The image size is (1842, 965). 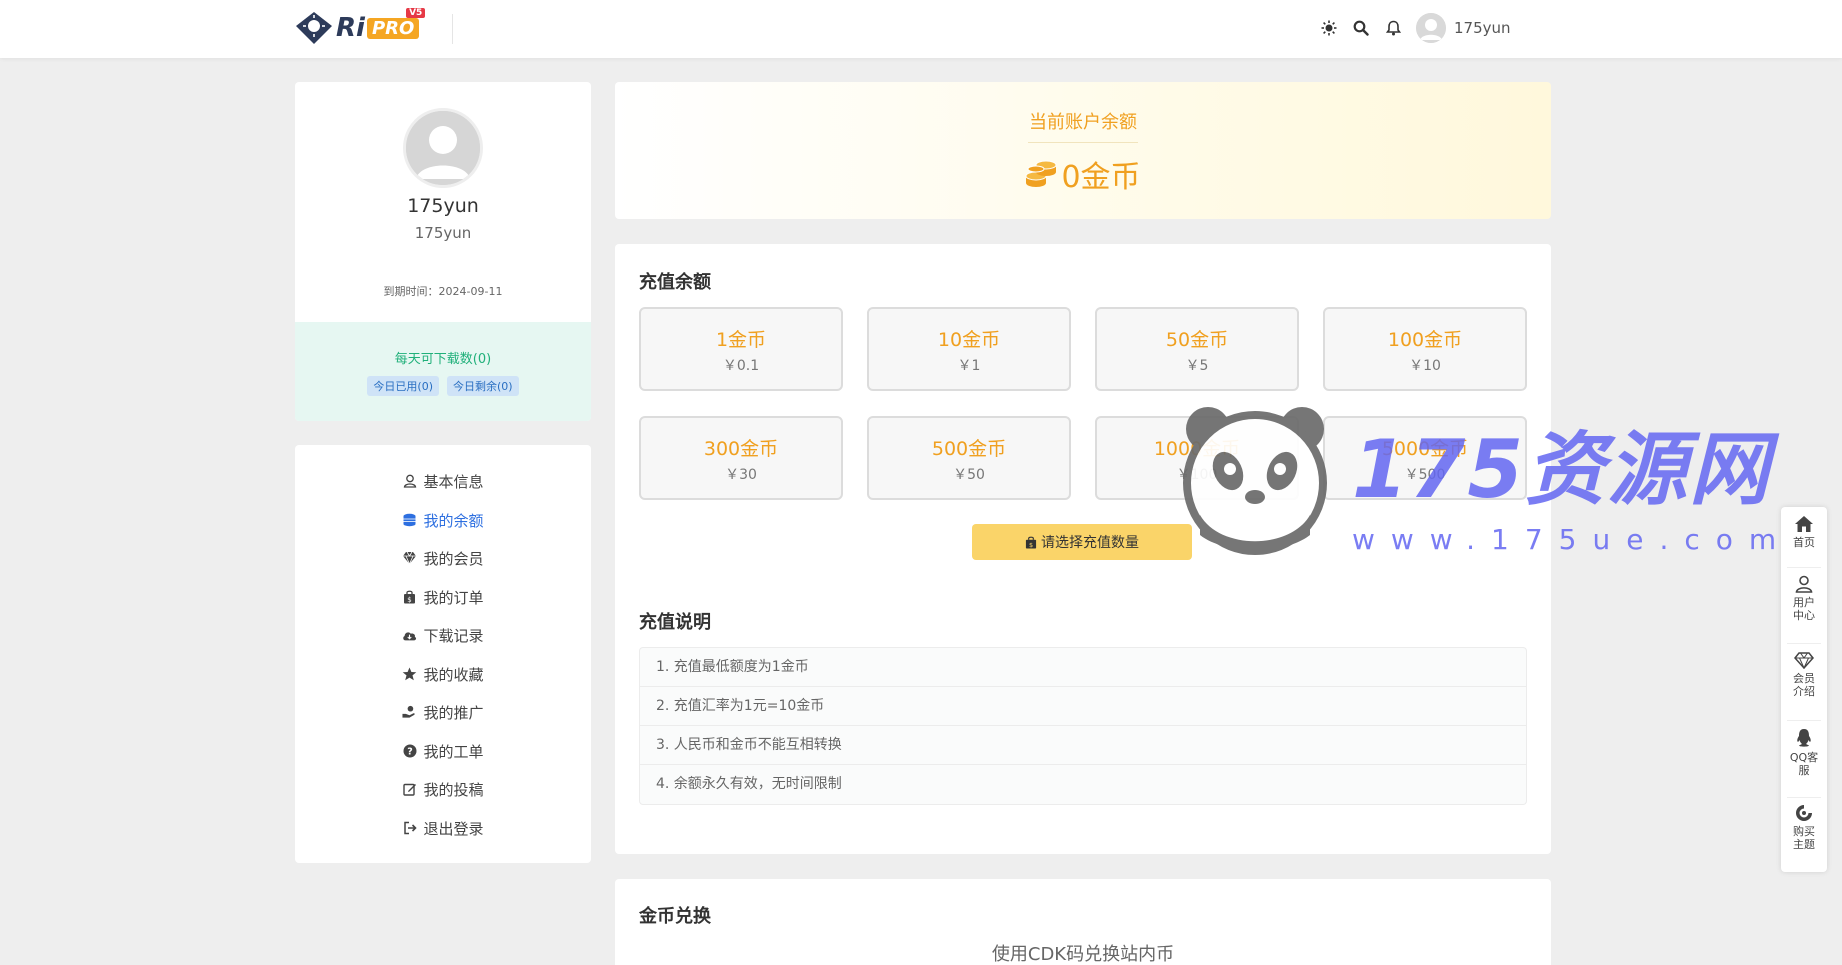 I want to click on float-home-button: 首页, so click(x=1804, y=532).